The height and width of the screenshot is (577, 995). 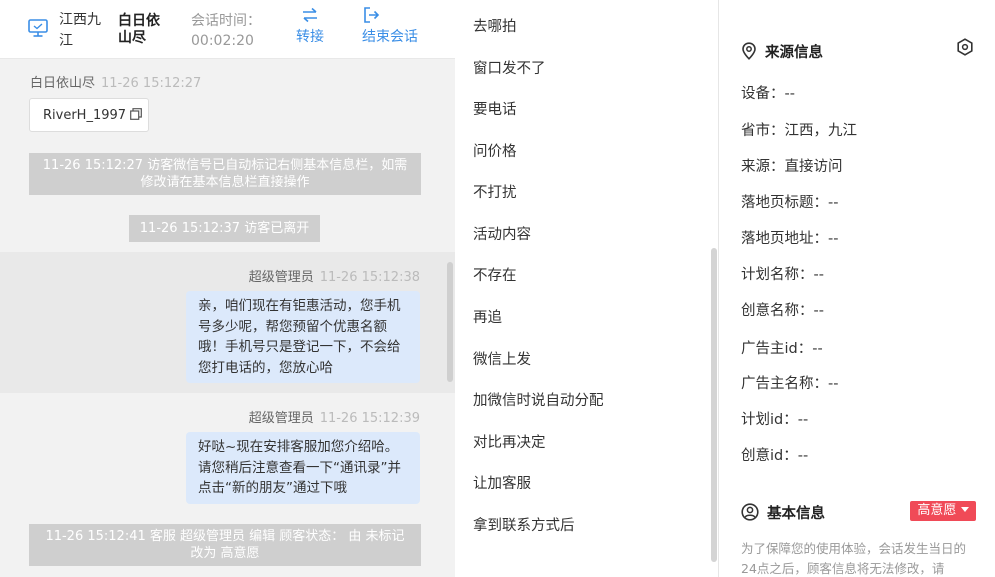 I want to click on info-row-plan-name: 计划名称：--, so click(x=782, y=275).